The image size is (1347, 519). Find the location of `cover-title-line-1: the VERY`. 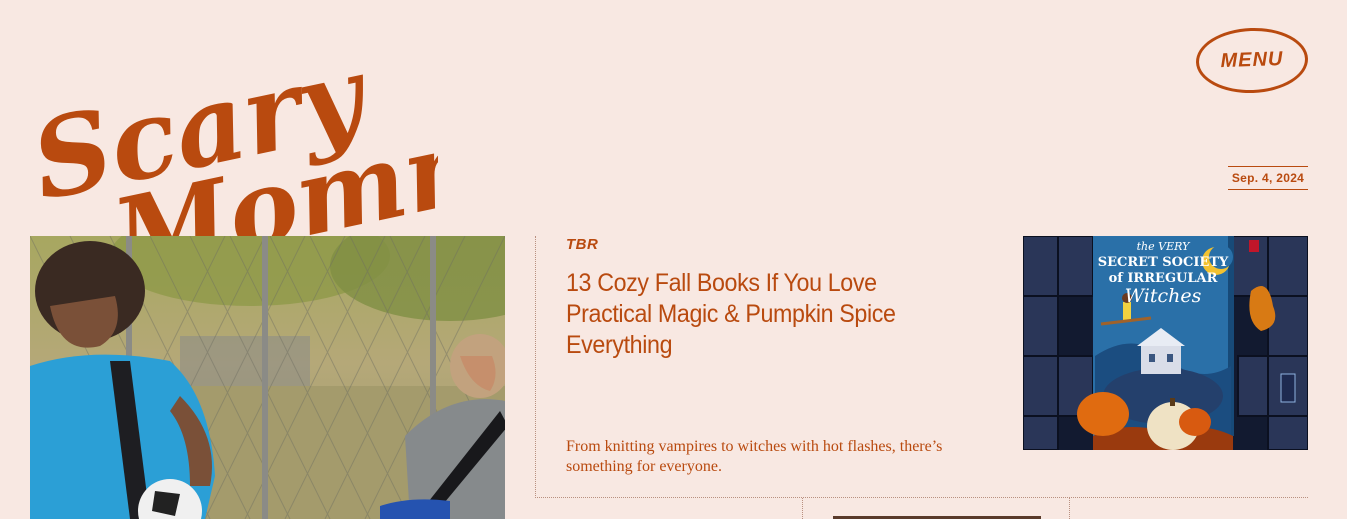

cover-title-line-1: the VERY is located at coordinates (1164, 246).